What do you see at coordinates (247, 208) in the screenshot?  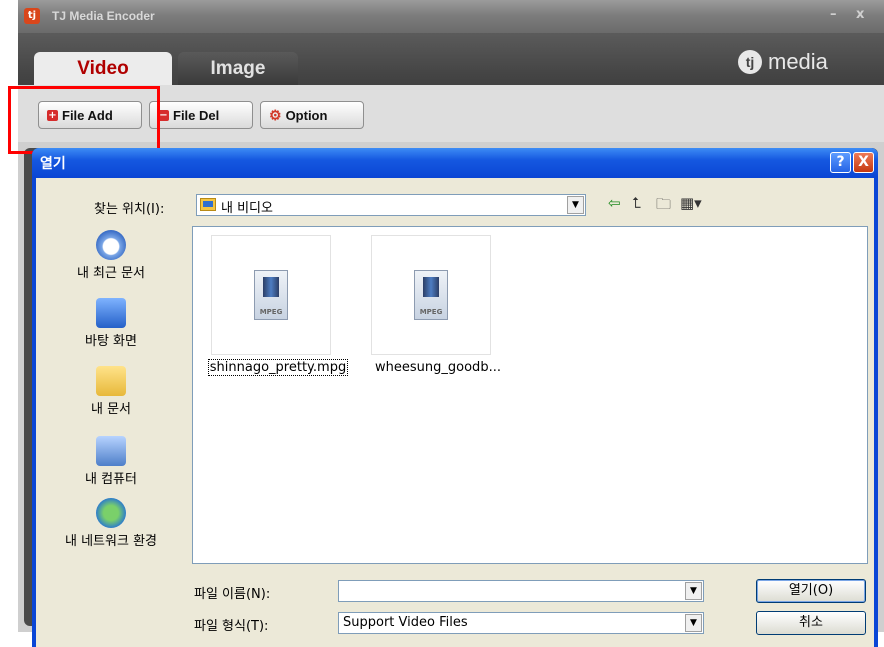 I see `look-in-value: 내 비디오` at bounding box center [247, 208].